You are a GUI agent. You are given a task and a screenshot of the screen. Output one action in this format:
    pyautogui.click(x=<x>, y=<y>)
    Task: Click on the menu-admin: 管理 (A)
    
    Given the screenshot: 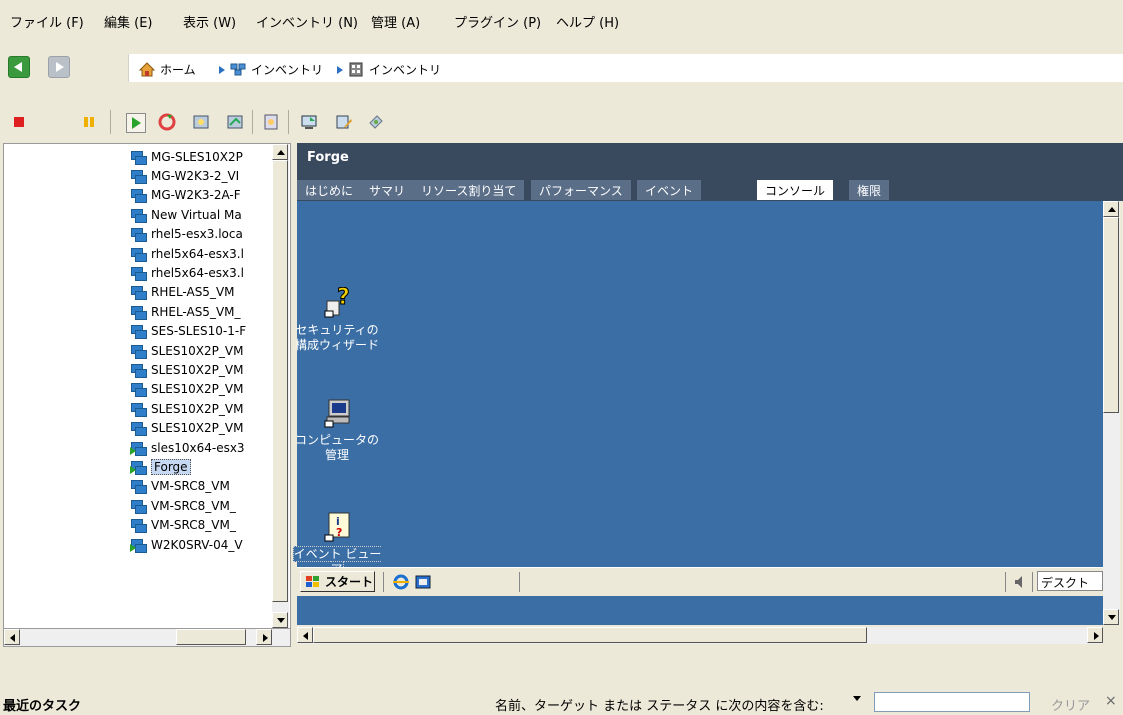 What is the action you would take?
    pyautogui.click(x=395, y=21)
    